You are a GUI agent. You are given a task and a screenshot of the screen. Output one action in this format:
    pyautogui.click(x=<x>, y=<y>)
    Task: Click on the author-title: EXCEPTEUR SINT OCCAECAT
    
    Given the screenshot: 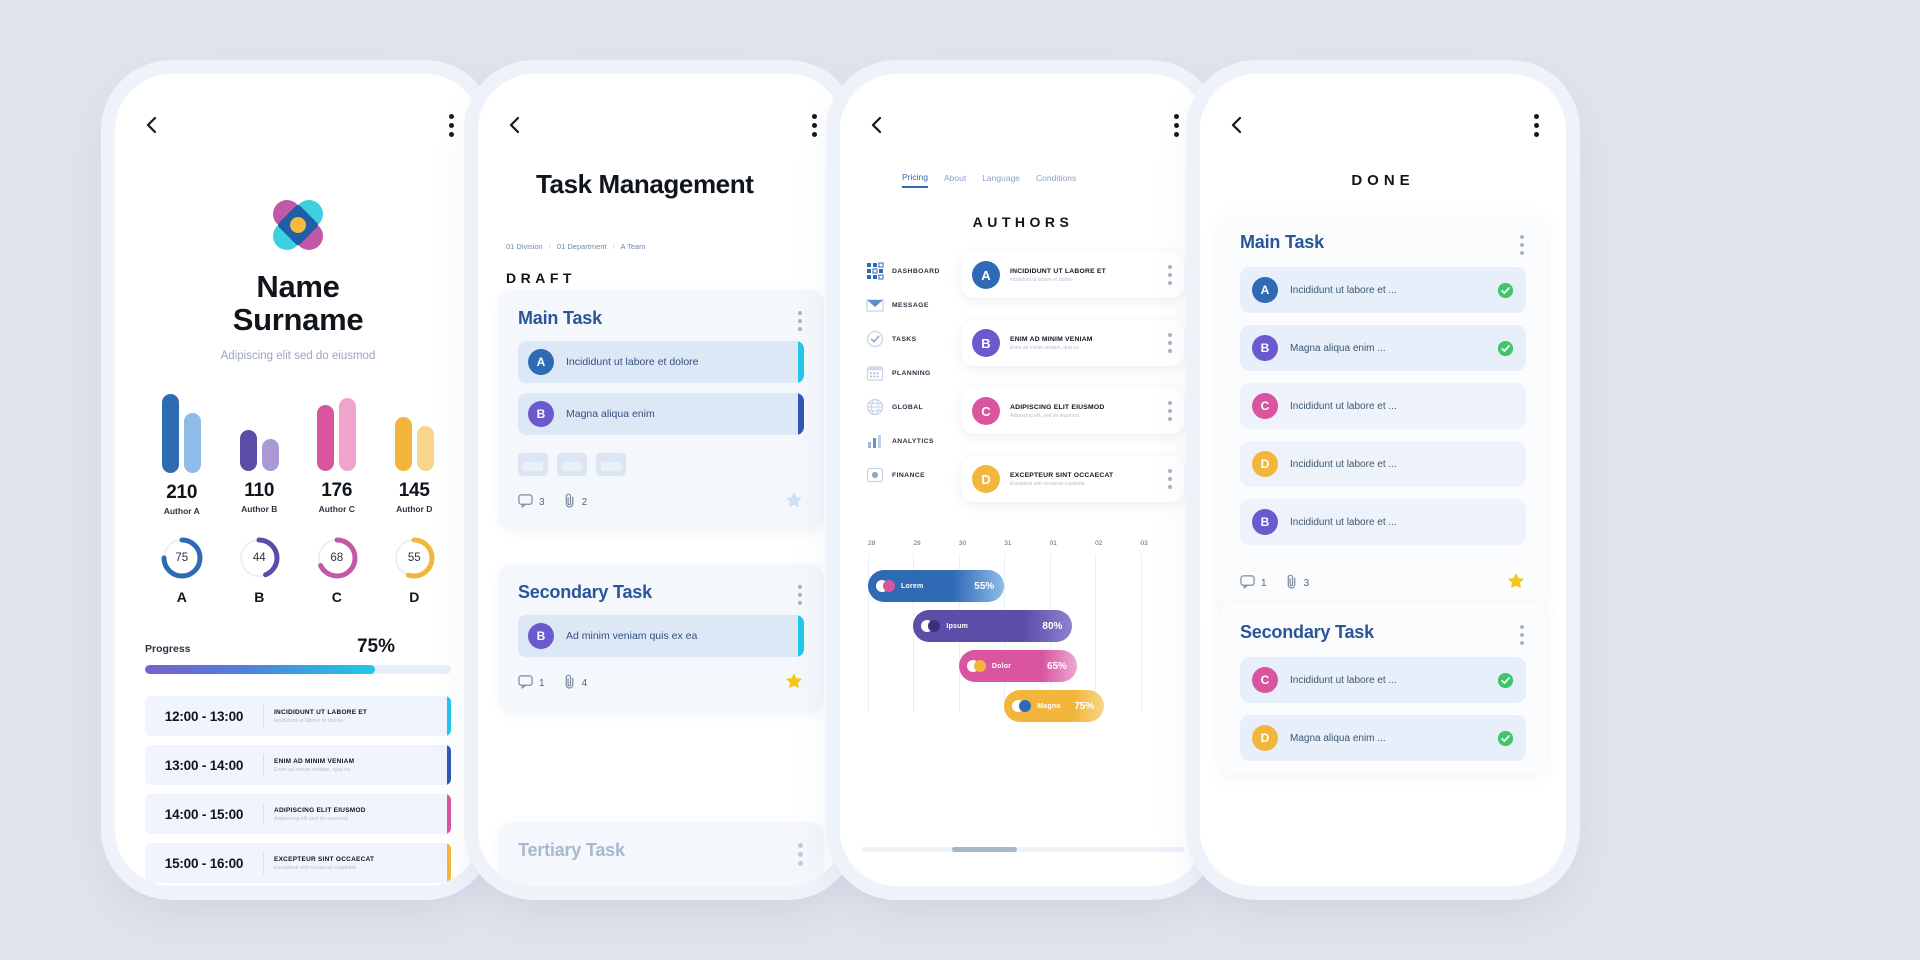 What is the action you would take?
    pyautogui.click(x=1062, y=475)
    